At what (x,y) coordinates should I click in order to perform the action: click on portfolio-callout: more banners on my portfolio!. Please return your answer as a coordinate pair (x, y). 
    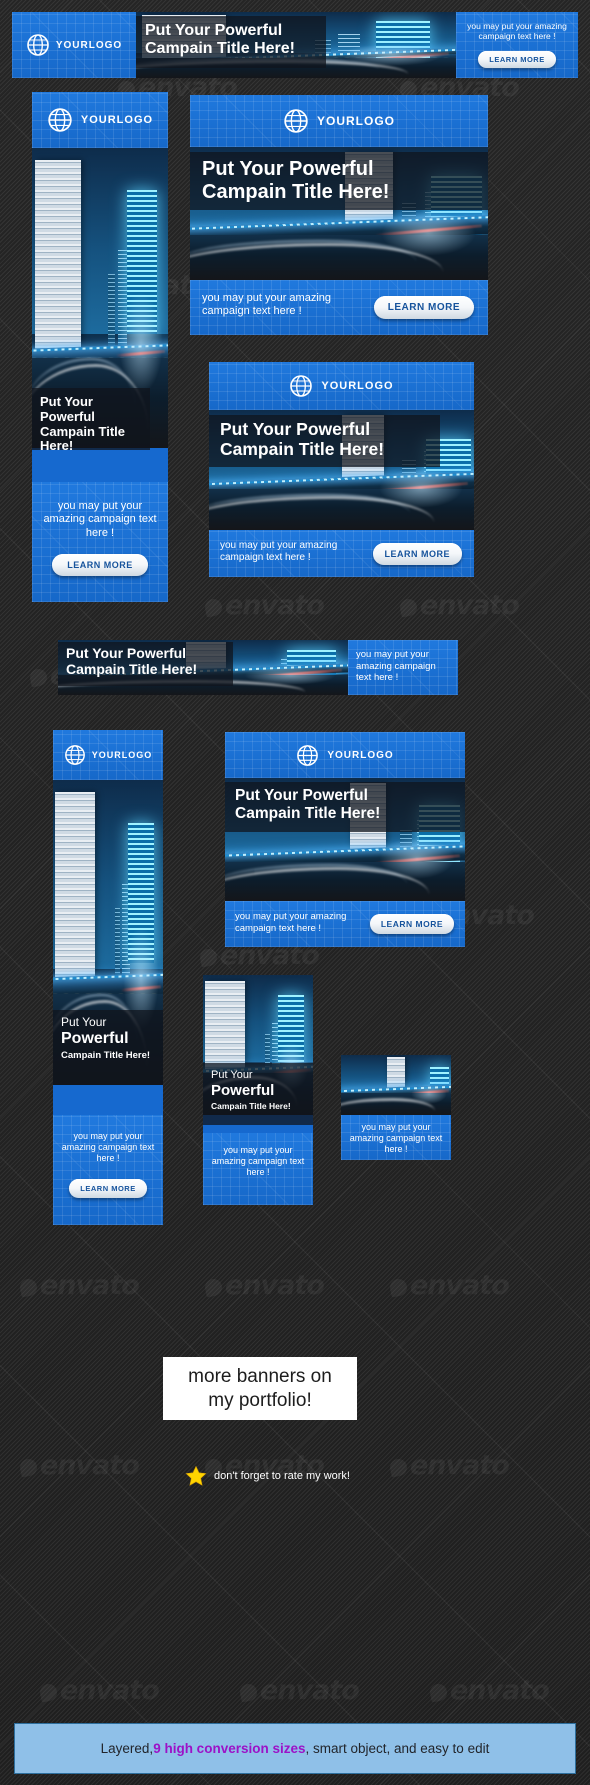
    Looking at the image, I should click on (260, 1388).